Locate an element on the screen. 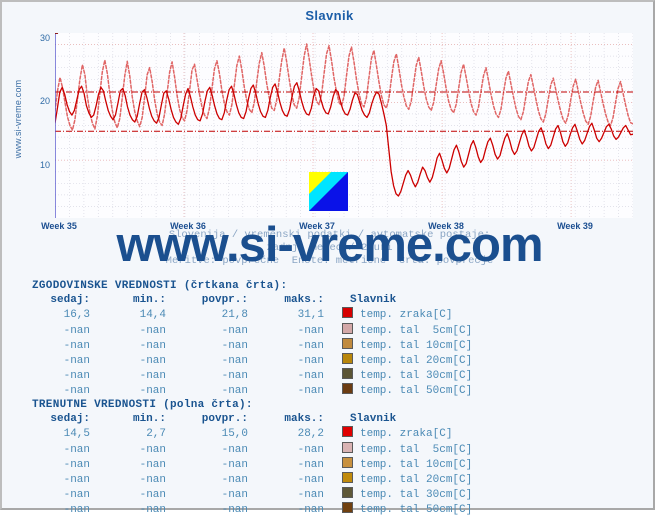 This screenshot has height=518, width=659. cell-sedaj: 14,5 is located at coordinates (76, 434).